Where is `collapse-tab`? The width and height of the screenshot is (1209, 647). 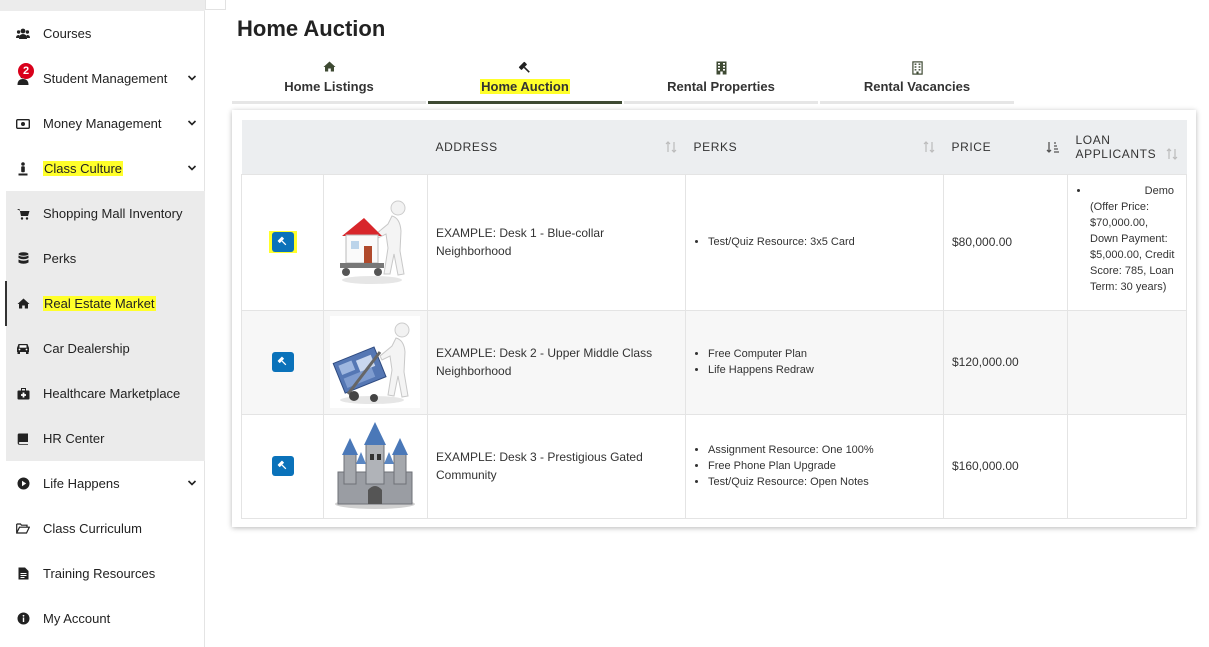 collapse-tab is located at coordinates (215, 5).